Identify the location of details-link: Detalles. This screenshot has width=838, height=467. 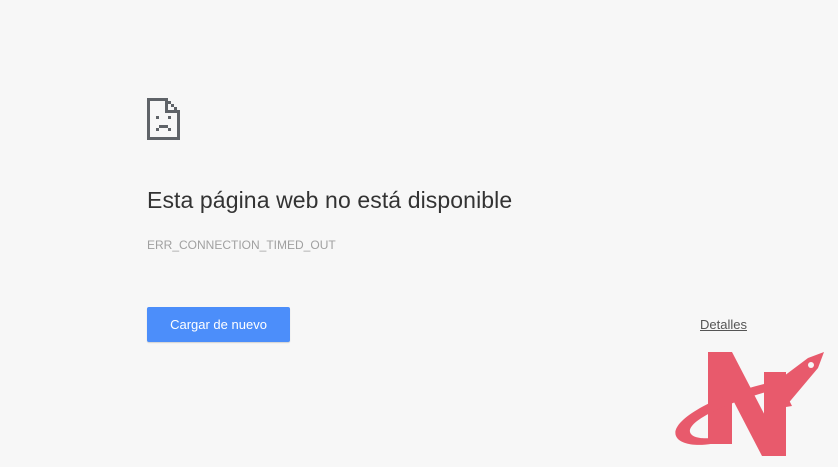
(723, 324).